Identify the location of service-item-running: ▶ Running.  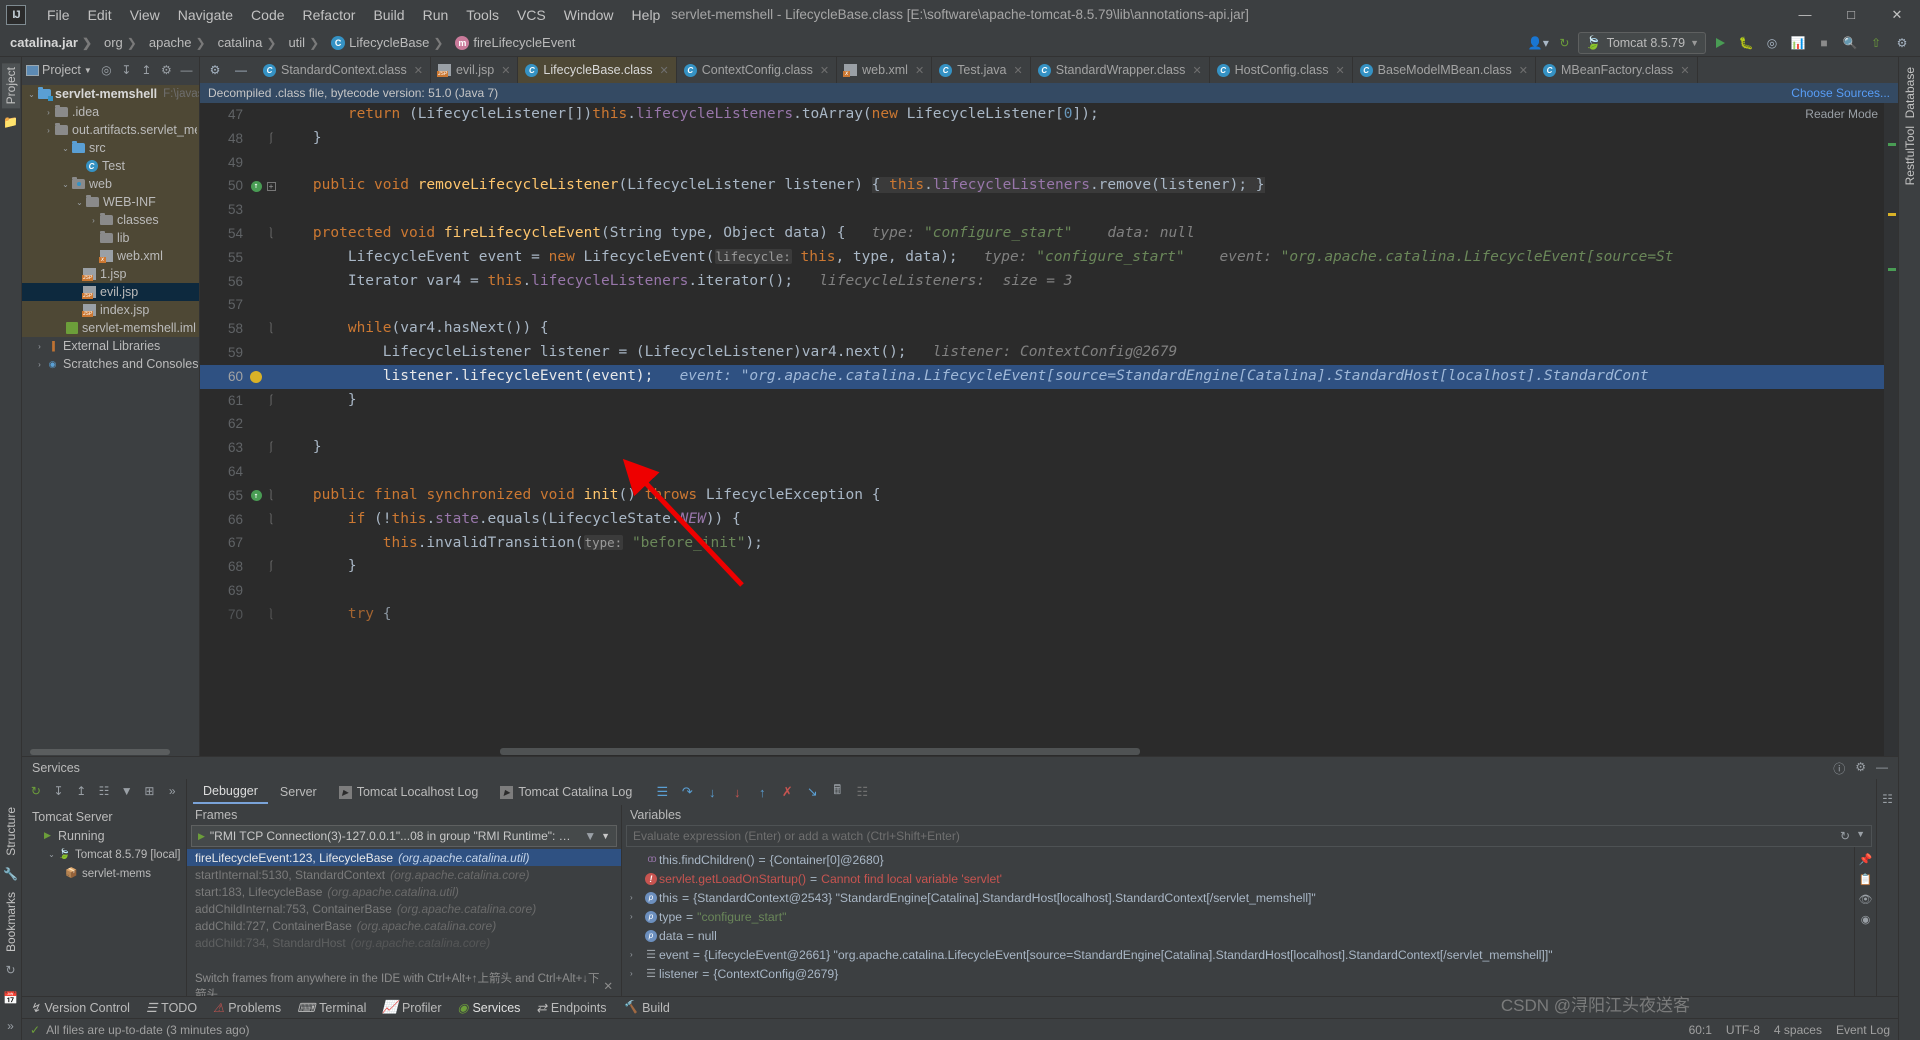
(104, 835).